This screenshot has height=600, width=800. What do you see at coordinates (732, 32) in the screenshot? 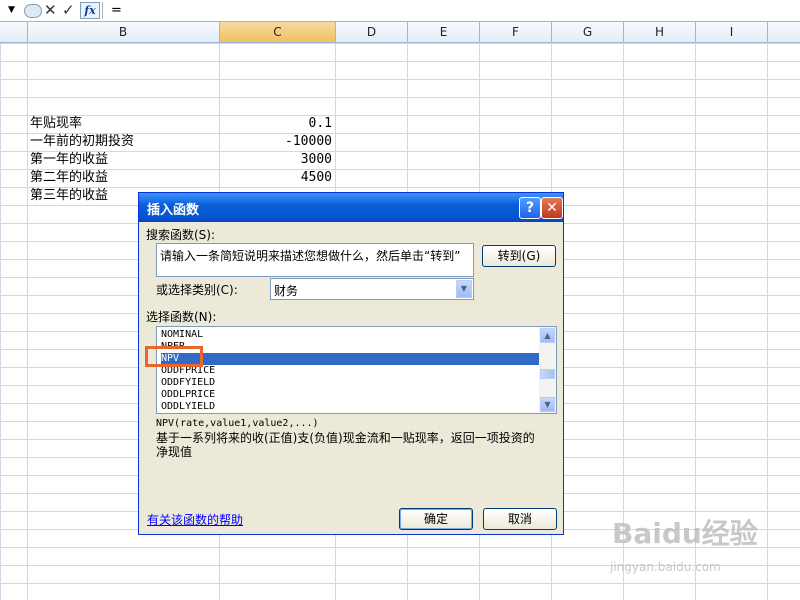
I see `column-header-i: I` at bounding box center [732, 32].